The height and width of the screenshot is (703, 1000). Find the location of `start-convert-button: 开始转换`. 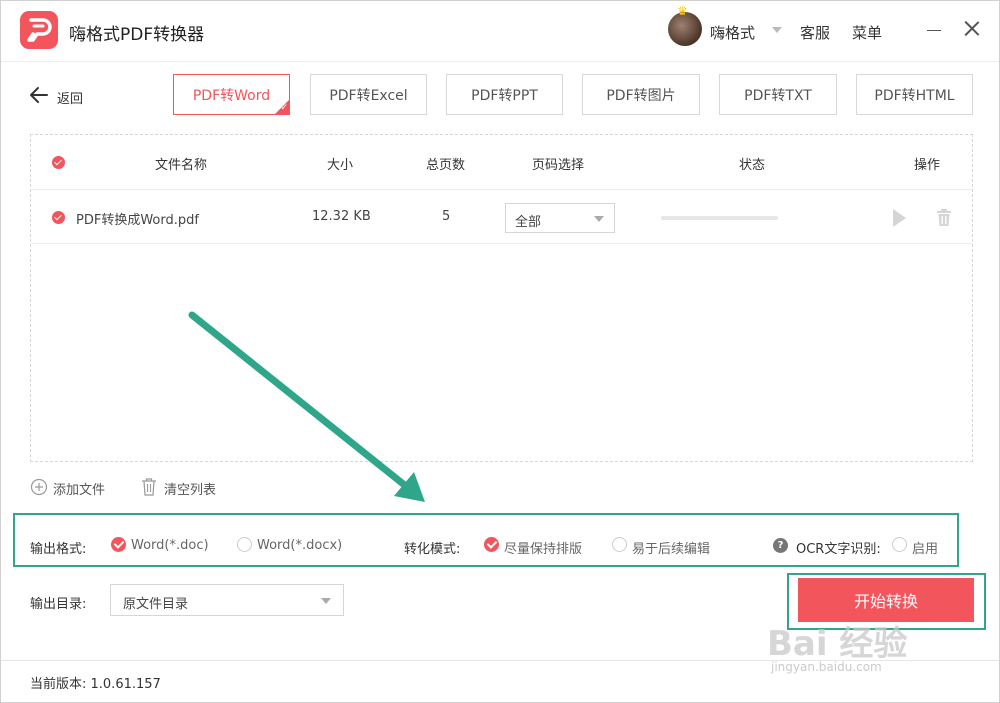

start-convert-button: 开始转换 is located at coordinates (886, 600).